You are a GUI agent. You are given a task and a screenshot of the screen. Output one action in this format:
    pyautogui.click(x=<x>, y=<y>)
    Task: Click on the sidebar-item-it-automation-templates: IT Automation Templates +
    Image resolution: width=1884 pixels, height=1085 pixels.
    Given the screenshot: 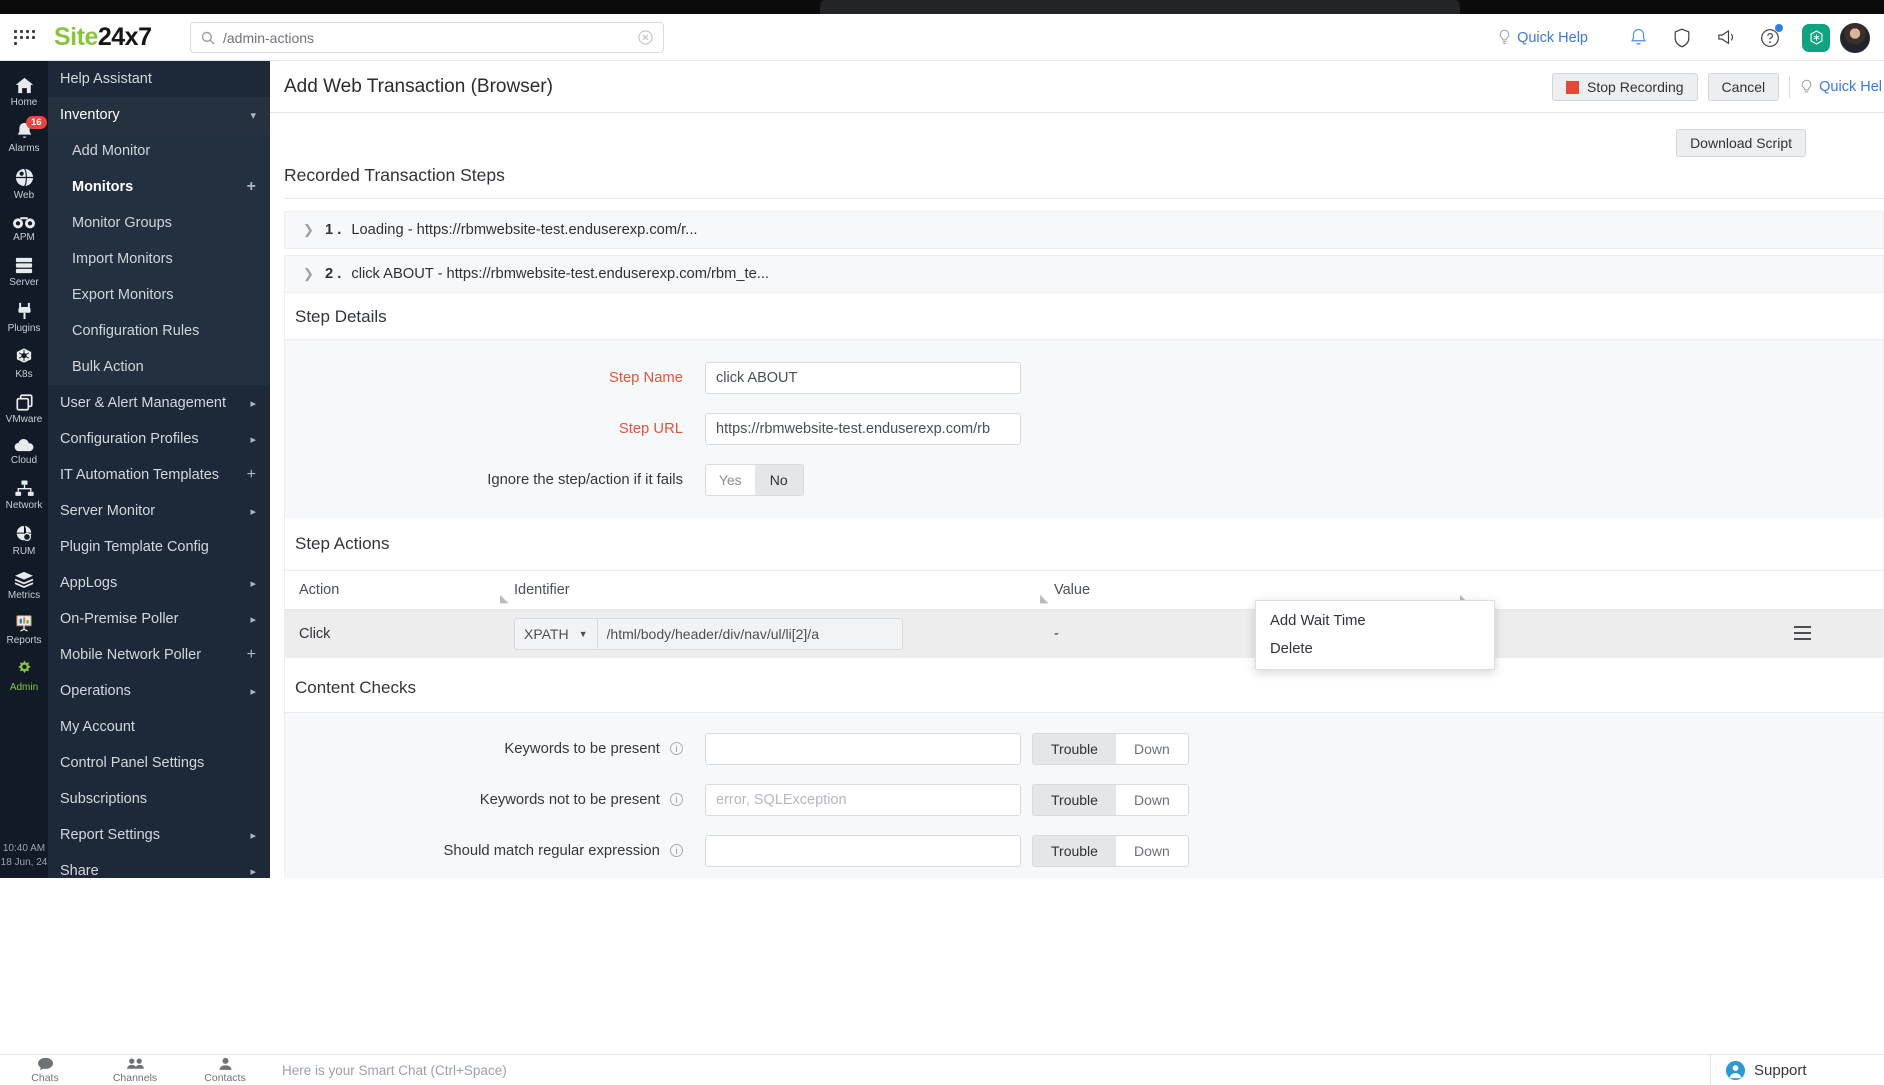 What is the action you would take?
    pyautogui.click(x=159, y=475)
    